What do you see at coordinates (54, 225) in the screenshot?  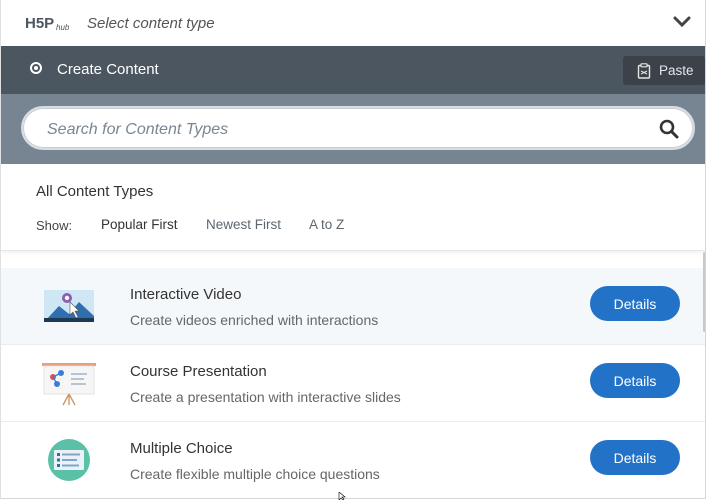 I see `show-label: Show:` at bounding box center [54, 225].